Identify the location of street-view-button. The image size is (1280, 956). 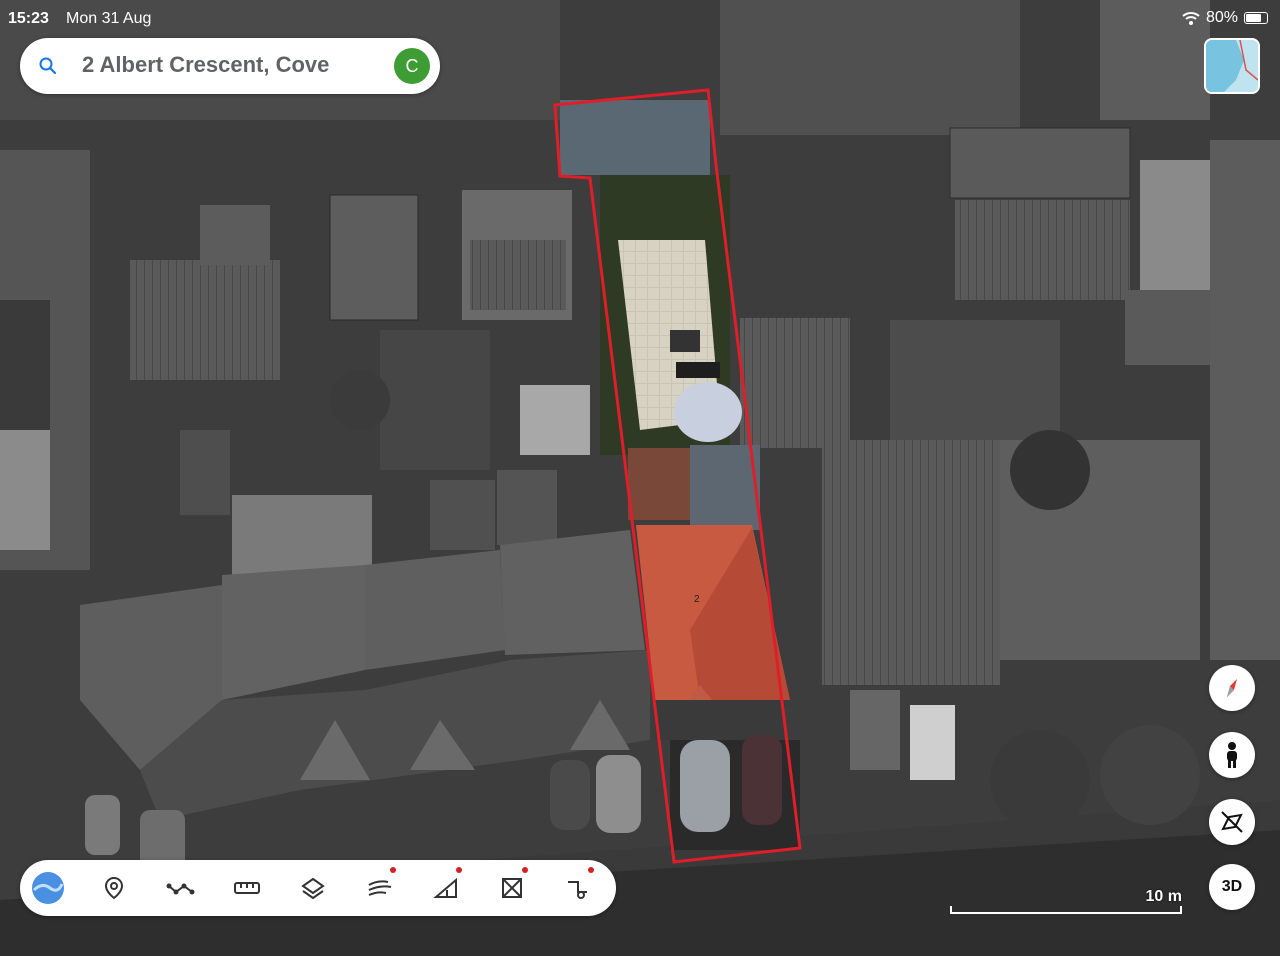
(1232, 755).